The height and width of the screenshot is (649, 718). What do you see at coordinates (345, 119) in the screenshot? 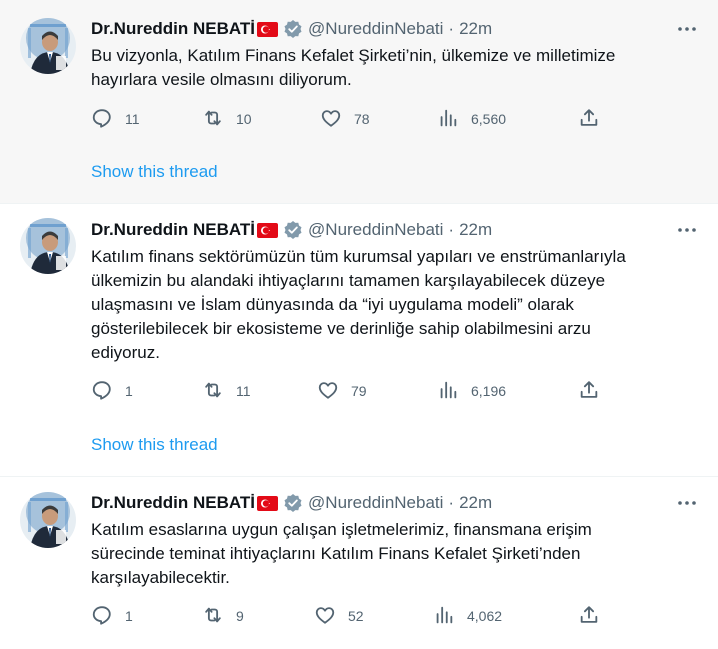
I see `like-button: 78` at bounding box center [345, 119].